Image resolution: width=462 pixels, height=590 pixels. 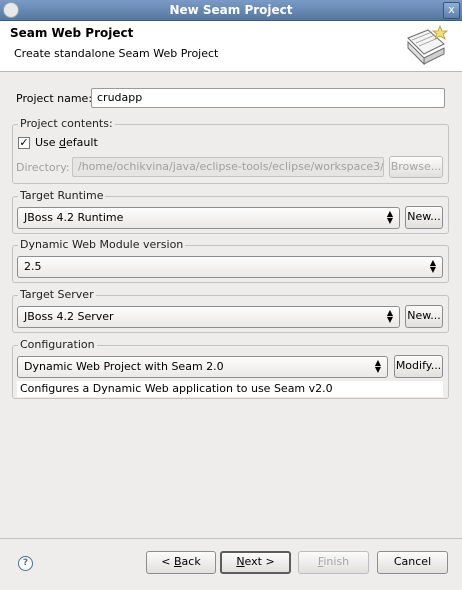 I want to click on finish-button: Finish, so click(x=333, y=562).